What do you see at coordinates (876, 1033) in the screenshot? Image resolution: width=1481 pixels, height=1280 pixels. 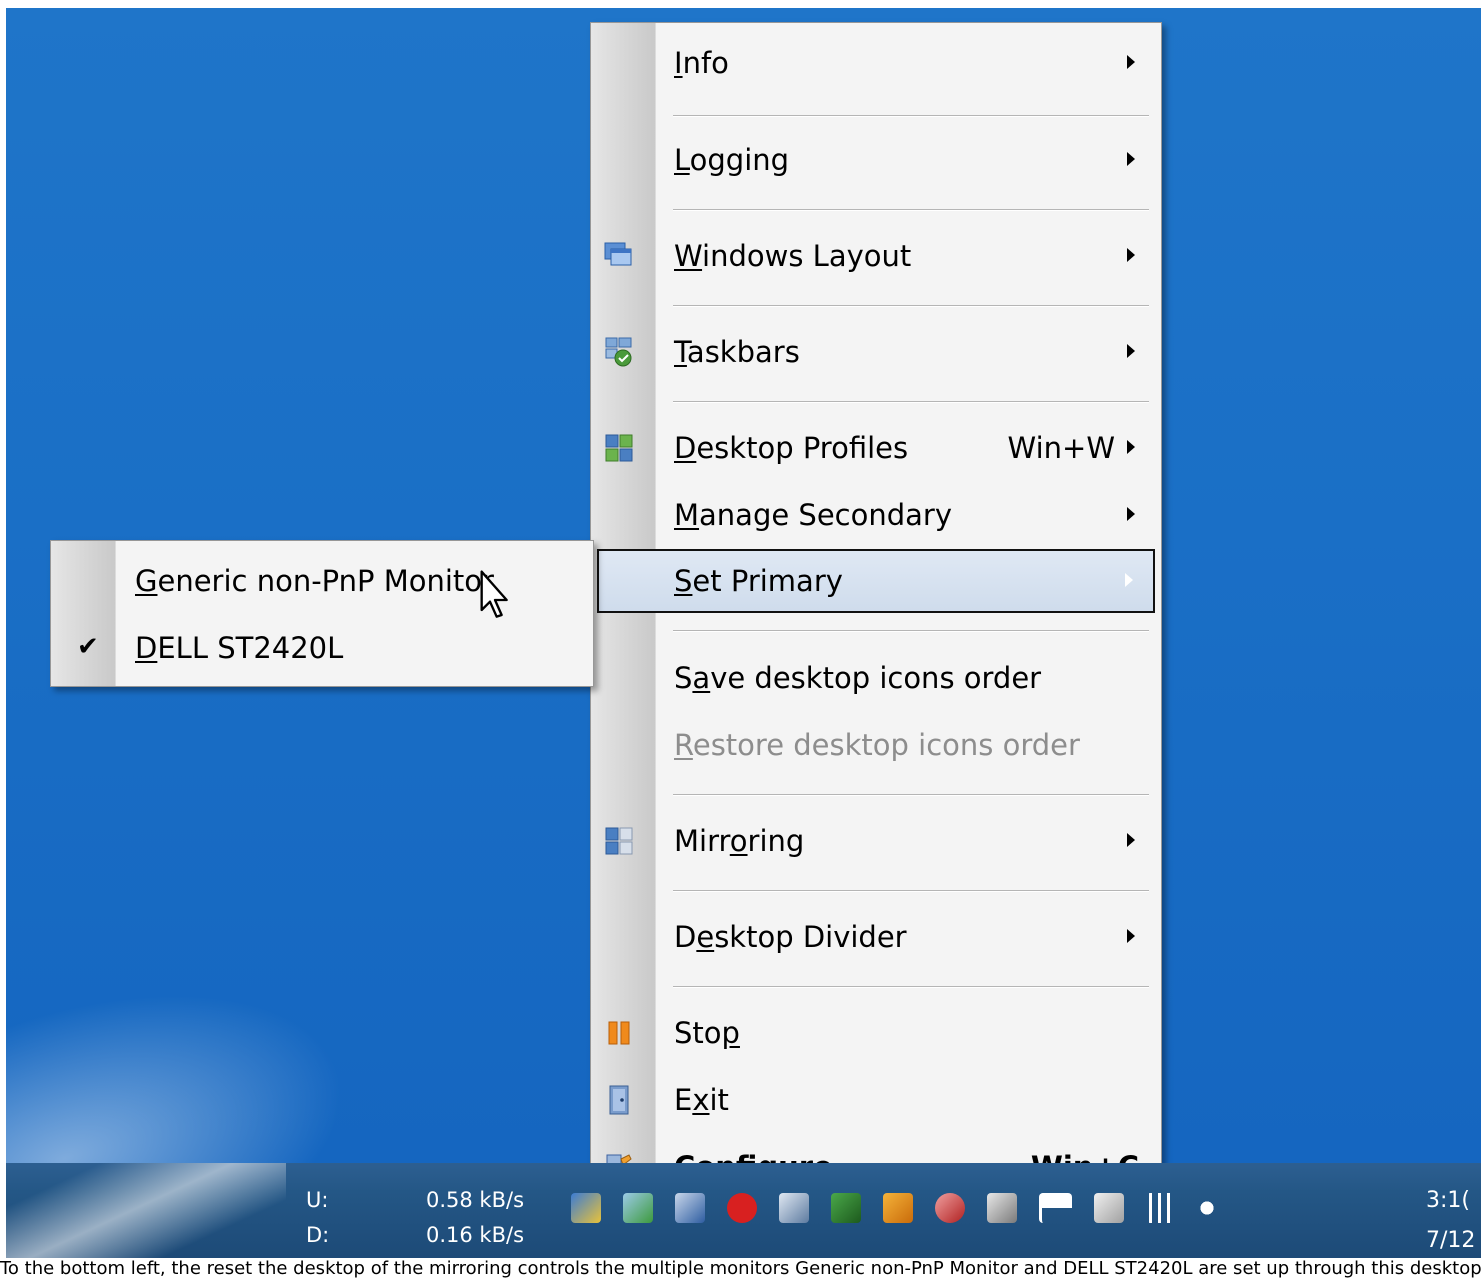 I see `menu-item-stop: Stop` at bounding box center [876, 1033].